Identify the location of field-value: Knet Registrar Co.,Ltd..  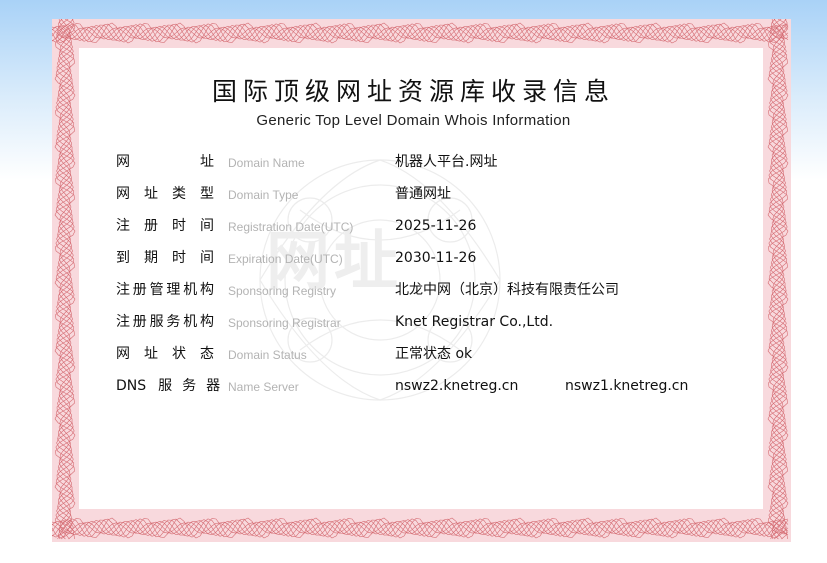
(474, 322).